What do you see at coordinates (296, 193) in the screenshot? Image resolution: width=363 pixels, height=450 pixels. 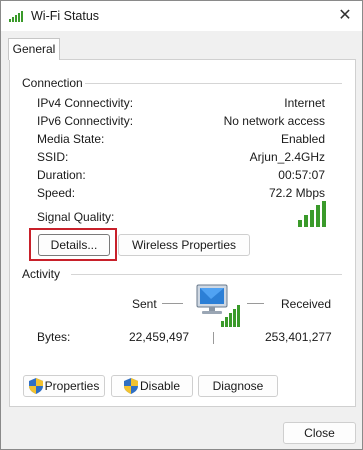 I see `speed-value: 72.2 Mbps` at bounding box center [296, 193].